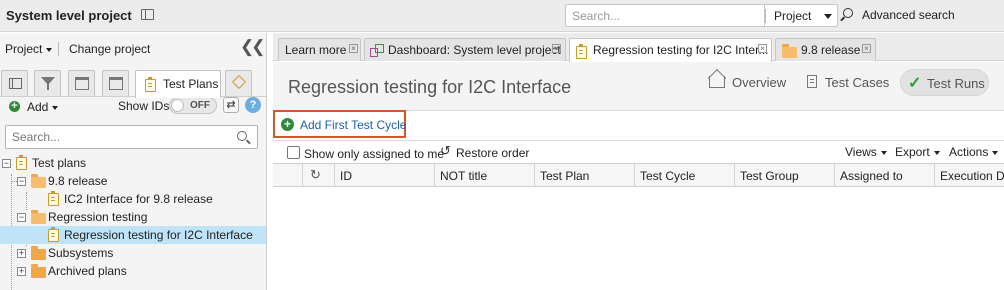  I want to click on project-menu: Project, so click(29, 49).